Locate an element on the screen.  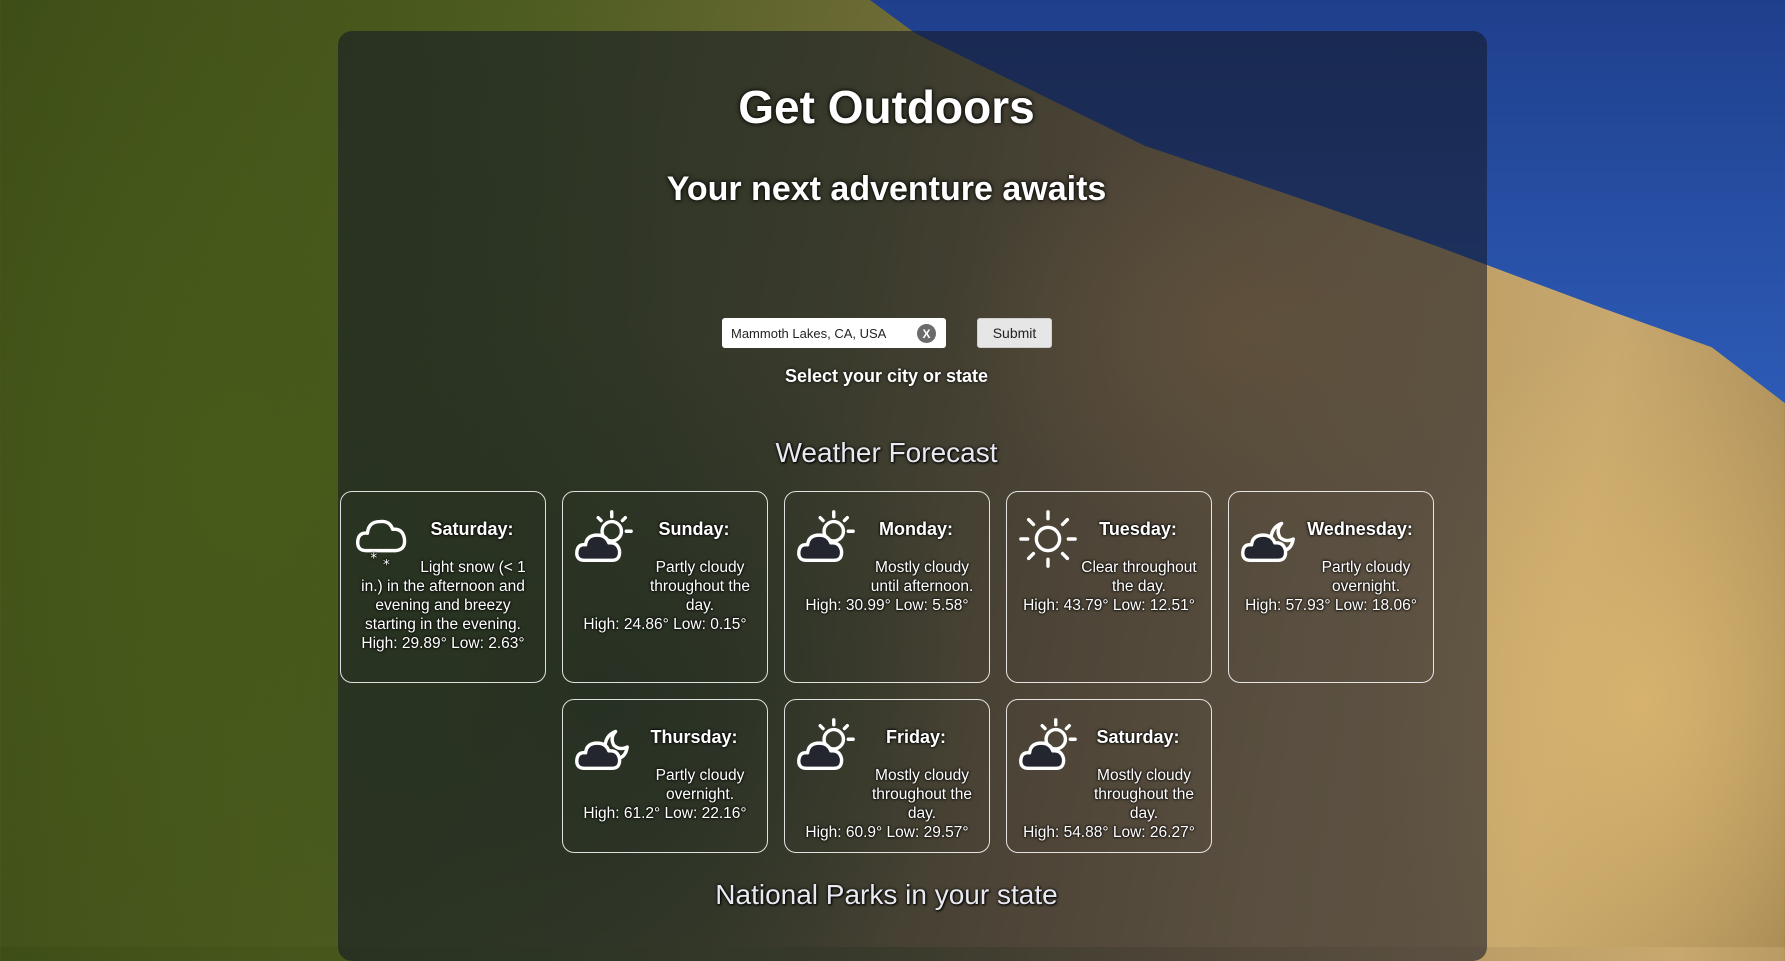
location-search-input is located at coordinates (821, 333).